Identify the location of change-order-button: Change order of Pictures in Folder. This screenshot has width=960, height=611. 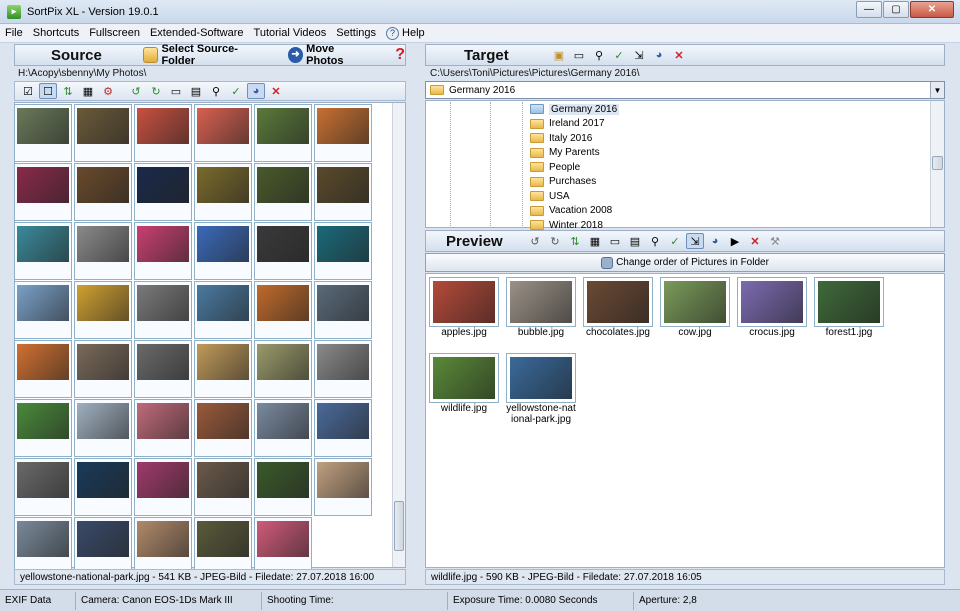
(685, 262).